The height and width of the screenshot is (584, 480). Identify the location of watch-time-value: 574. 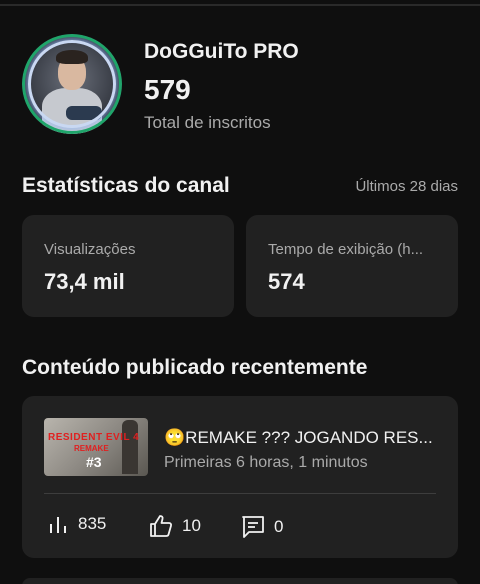
(286, 281).